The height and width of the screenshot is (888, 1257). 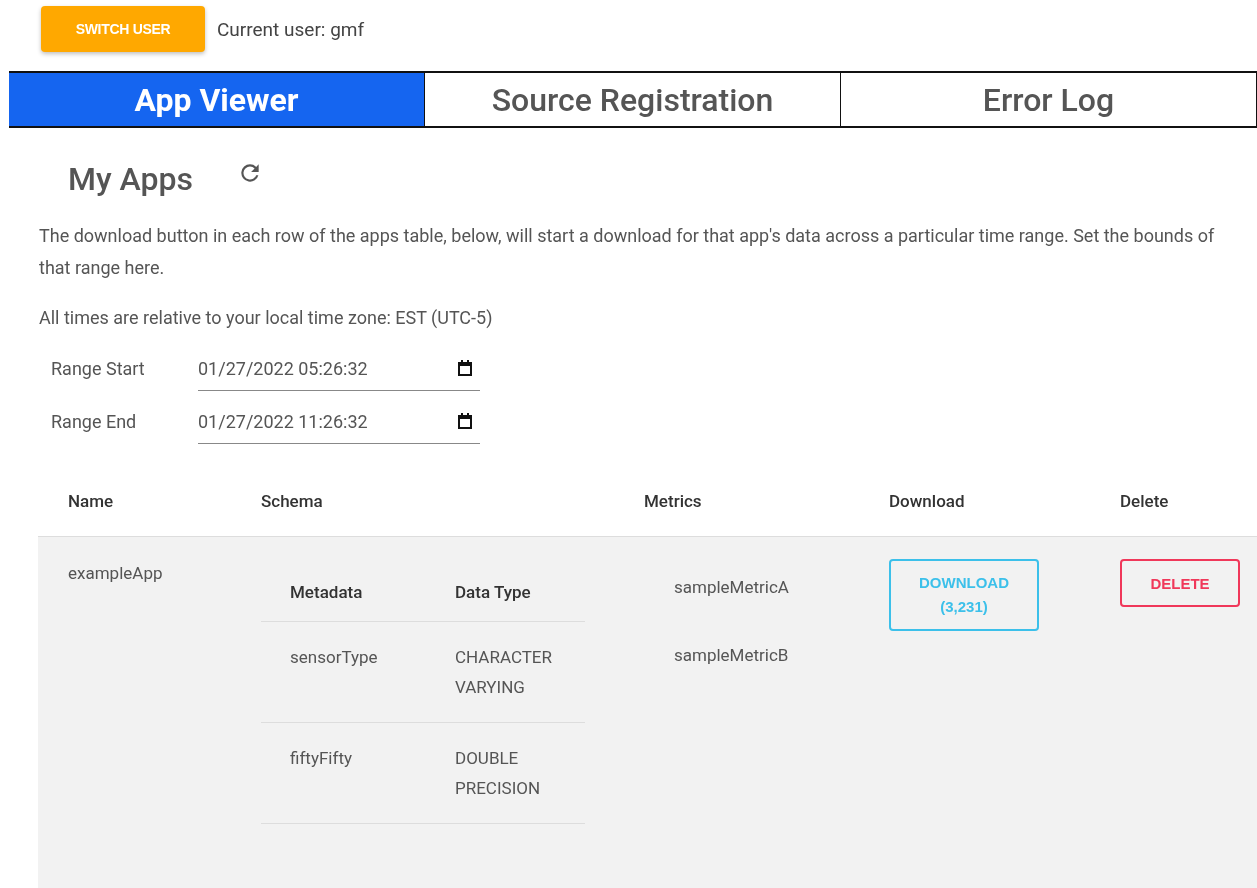 What do you see at coordinates (339, 368) in the screenshot?
I see `date-time-field: 01/27/2022 05:26:32` at bounding box center [339, 368].